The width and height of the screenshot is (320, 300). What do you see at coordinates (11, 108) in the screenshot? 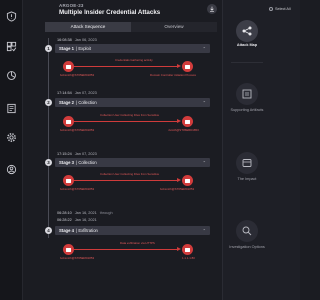
I see `reports-icon` at bounding box center [11, 108].